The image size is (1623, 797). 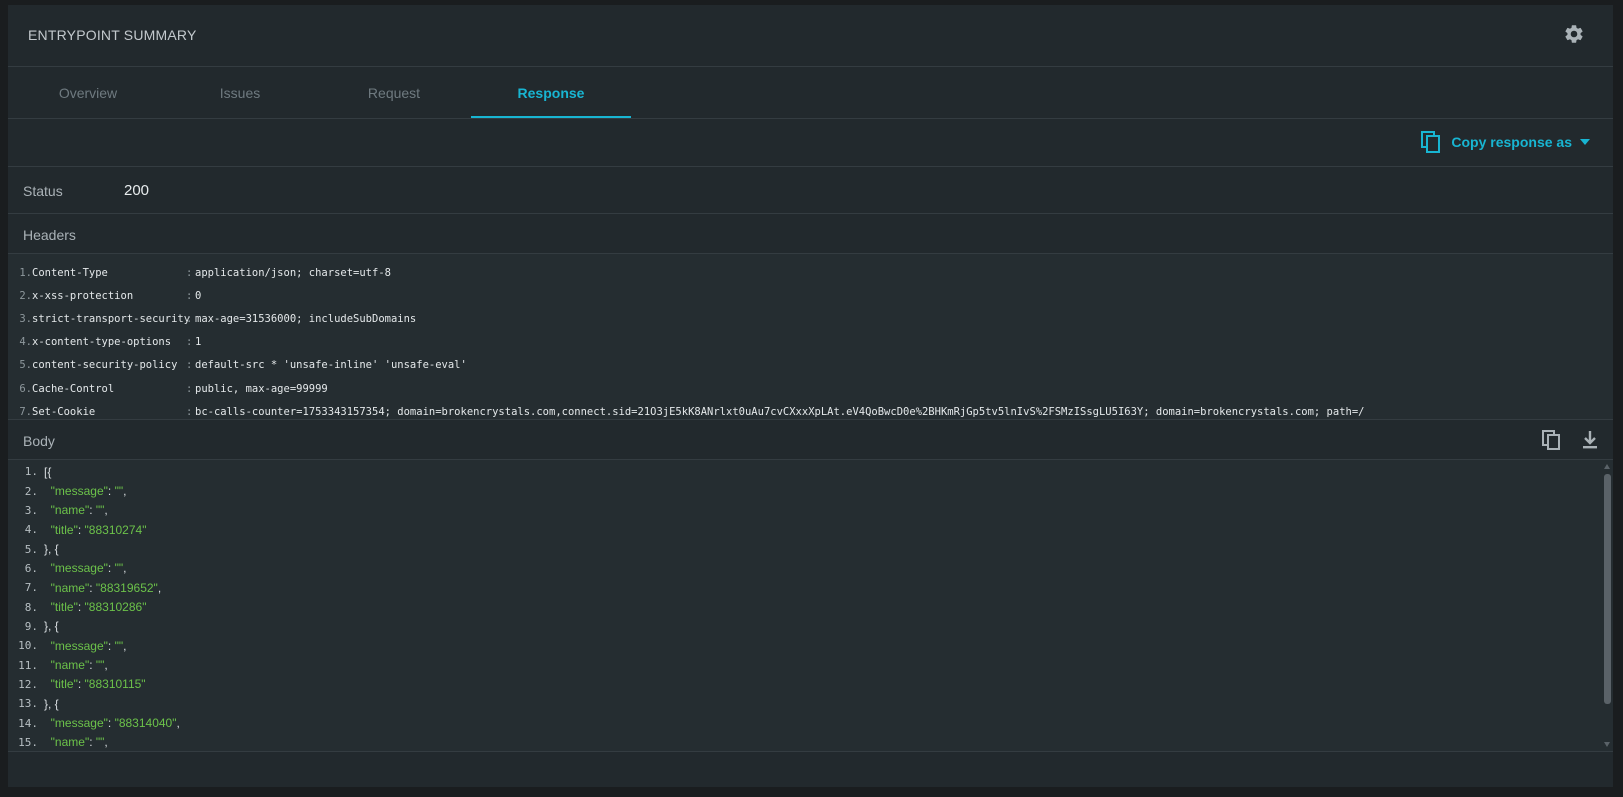 I want to click on code-line: 8. "title": "88310286", so click(x=810, y=606).